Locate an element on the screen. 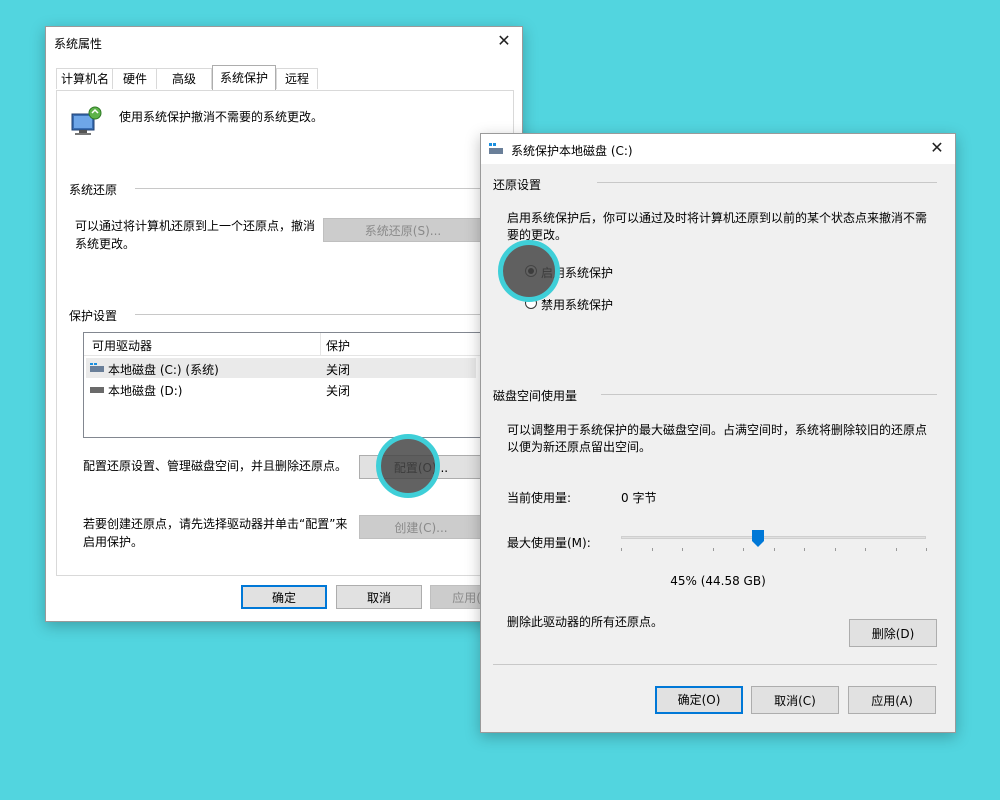  current-usage-label: 当前使用量: is located at coordinates (539, 498).